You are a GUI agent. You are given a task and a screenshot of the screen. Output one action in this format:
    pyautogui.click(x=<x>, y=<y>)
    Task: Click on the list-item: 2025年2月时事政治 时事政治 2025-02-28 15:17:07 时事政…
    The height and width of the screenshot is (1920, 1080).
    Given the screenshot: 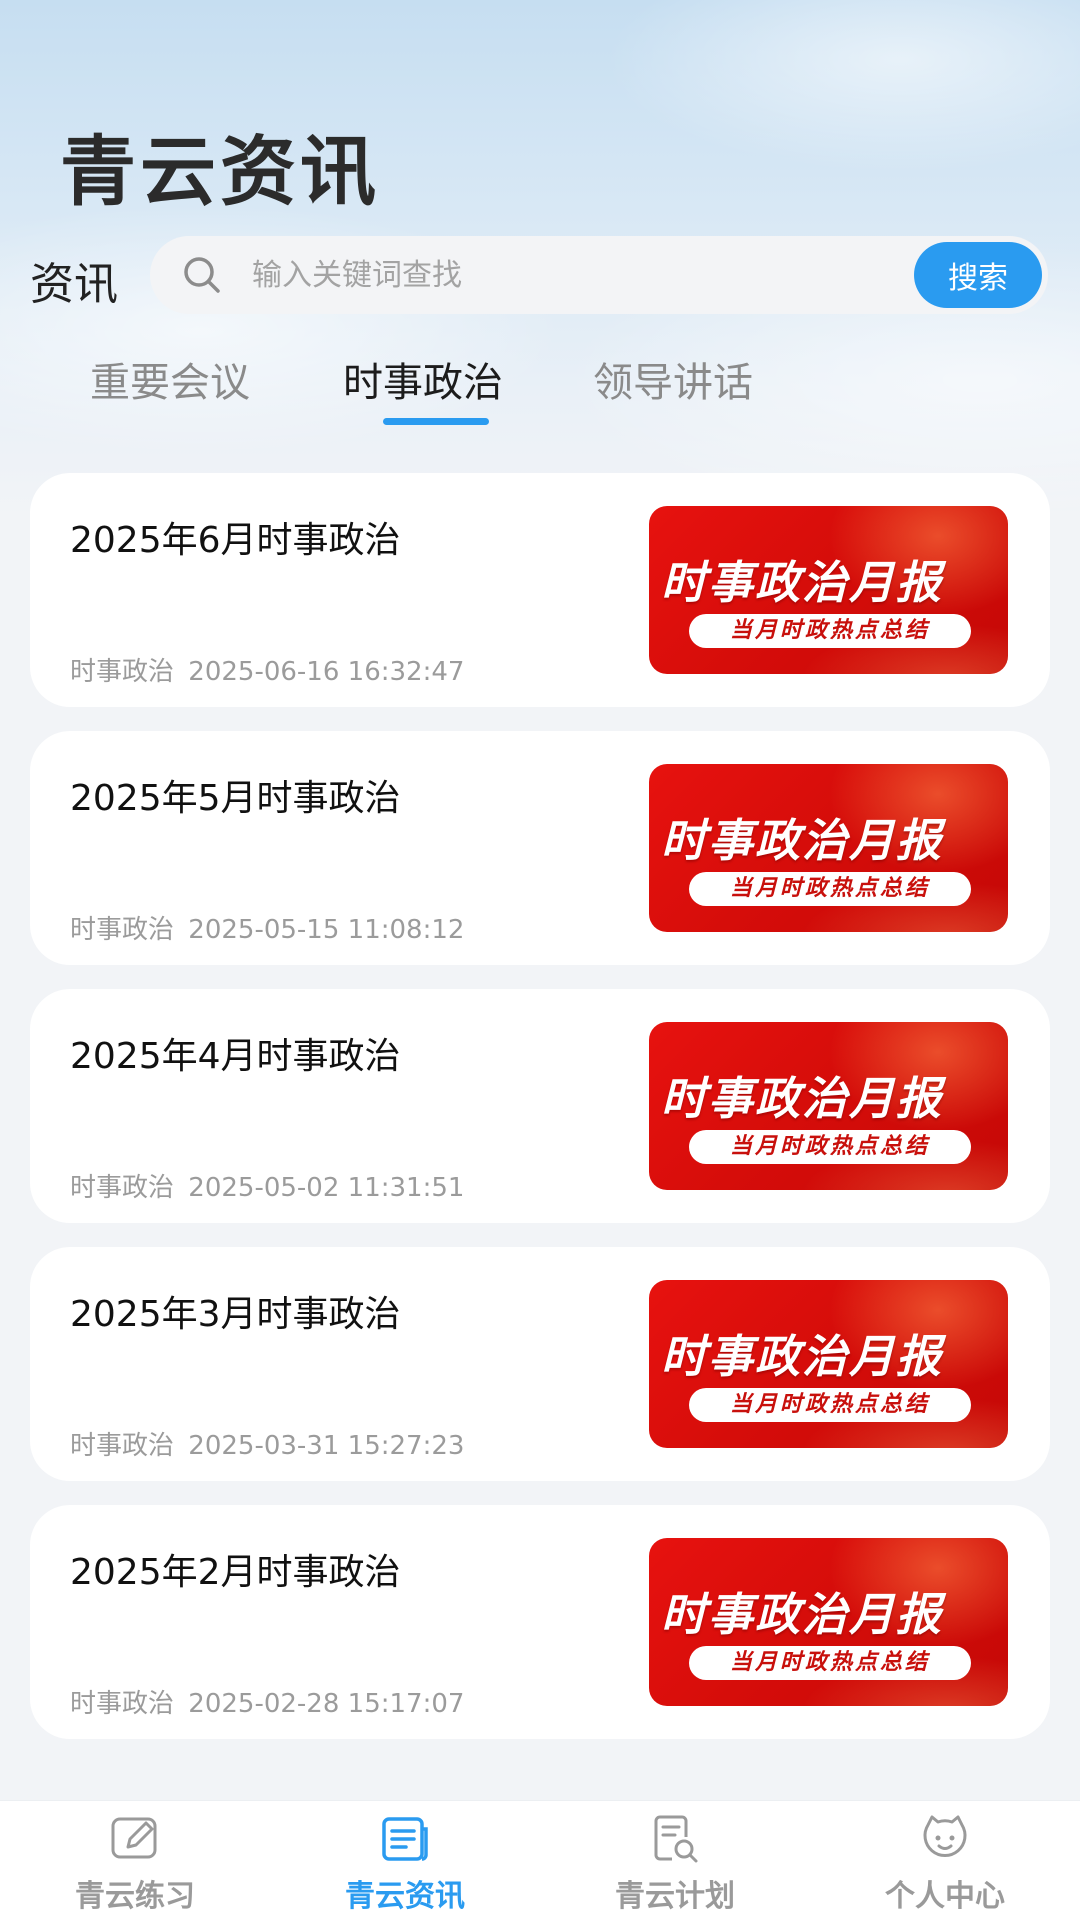 What is the action you would take?
    pyautogui.click(x=540, y=1622)
    